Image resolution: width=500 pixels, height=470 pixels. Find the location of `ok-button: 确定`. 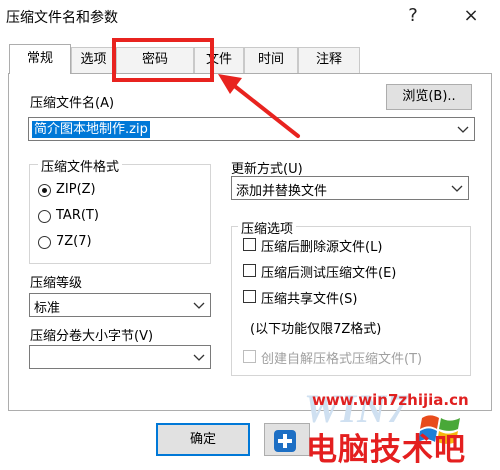

ok-button: 确定 is located at coordinates (203, 439).